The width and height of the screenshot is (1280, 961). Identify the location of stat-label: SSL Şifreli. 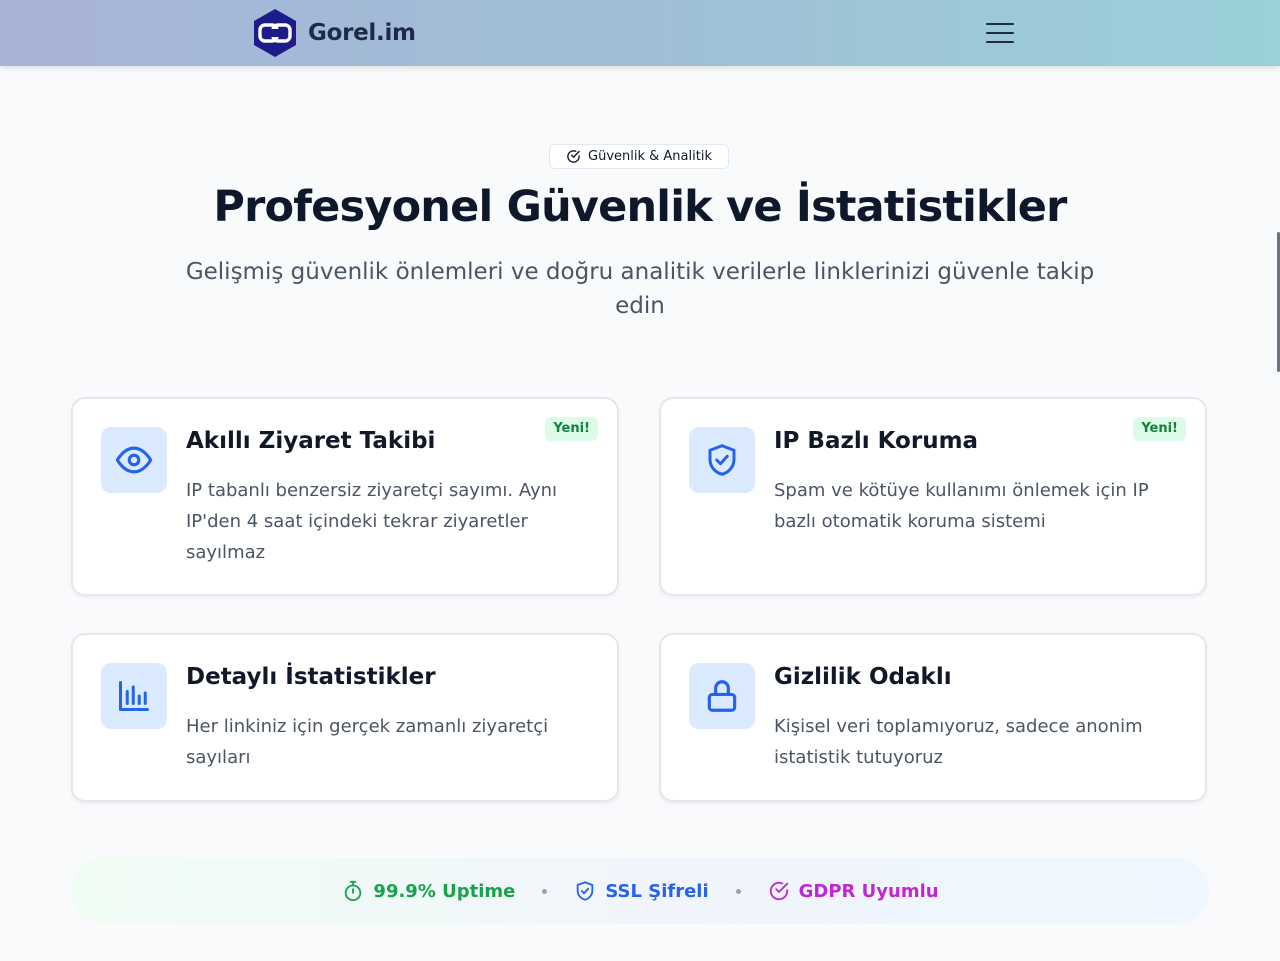
(657, 891).